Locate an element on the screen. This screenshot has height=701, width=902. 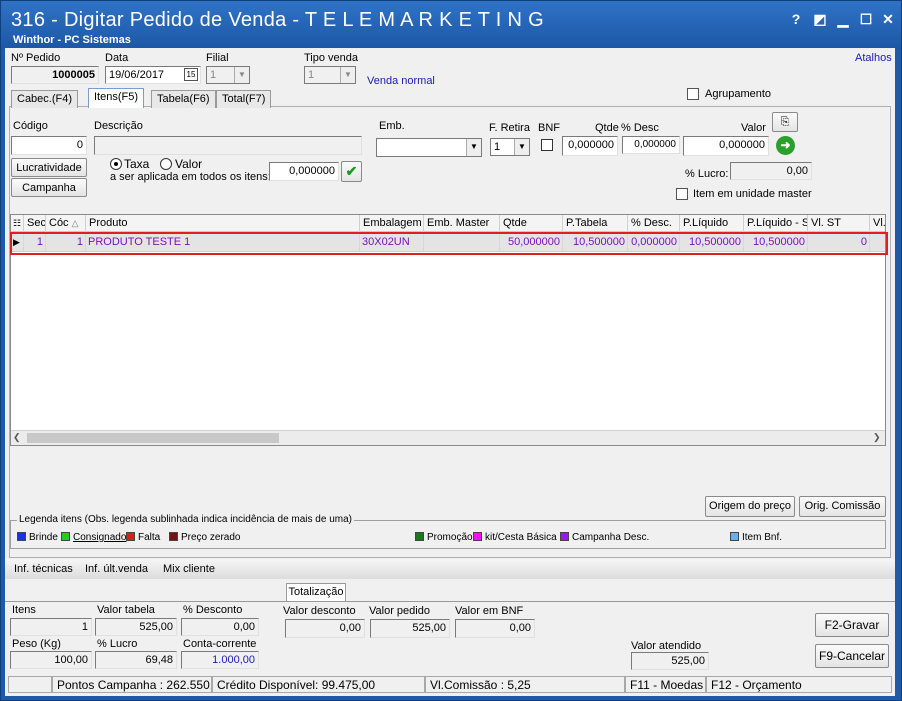
pdesc-label: % Desconto is located at coordinates (213, 610).